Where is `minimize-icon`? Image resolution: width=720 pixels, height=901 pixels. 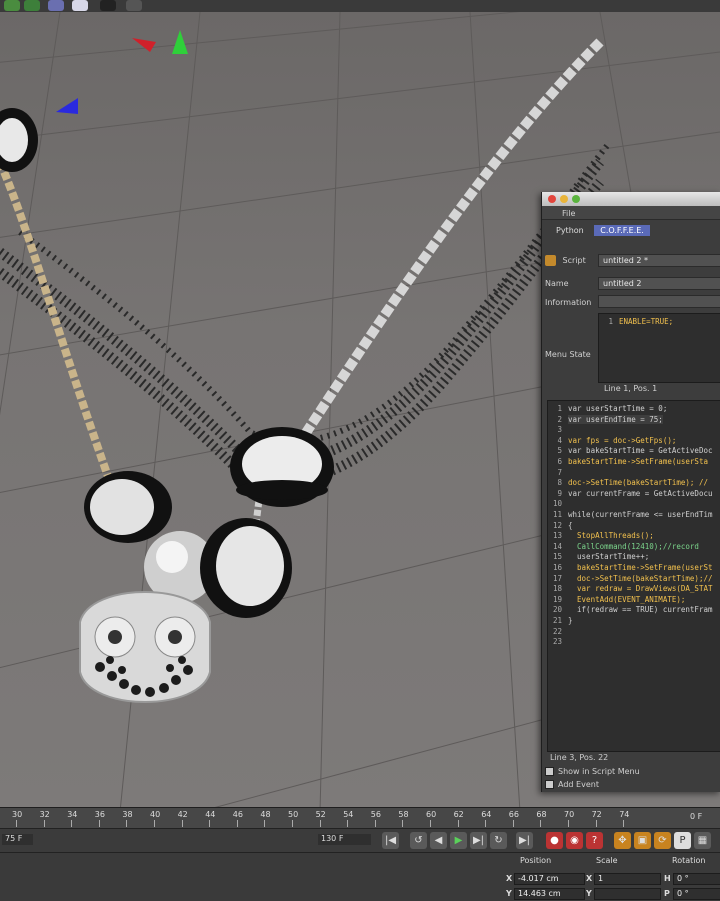 minimize-icon is located at coordinates (564, 199).